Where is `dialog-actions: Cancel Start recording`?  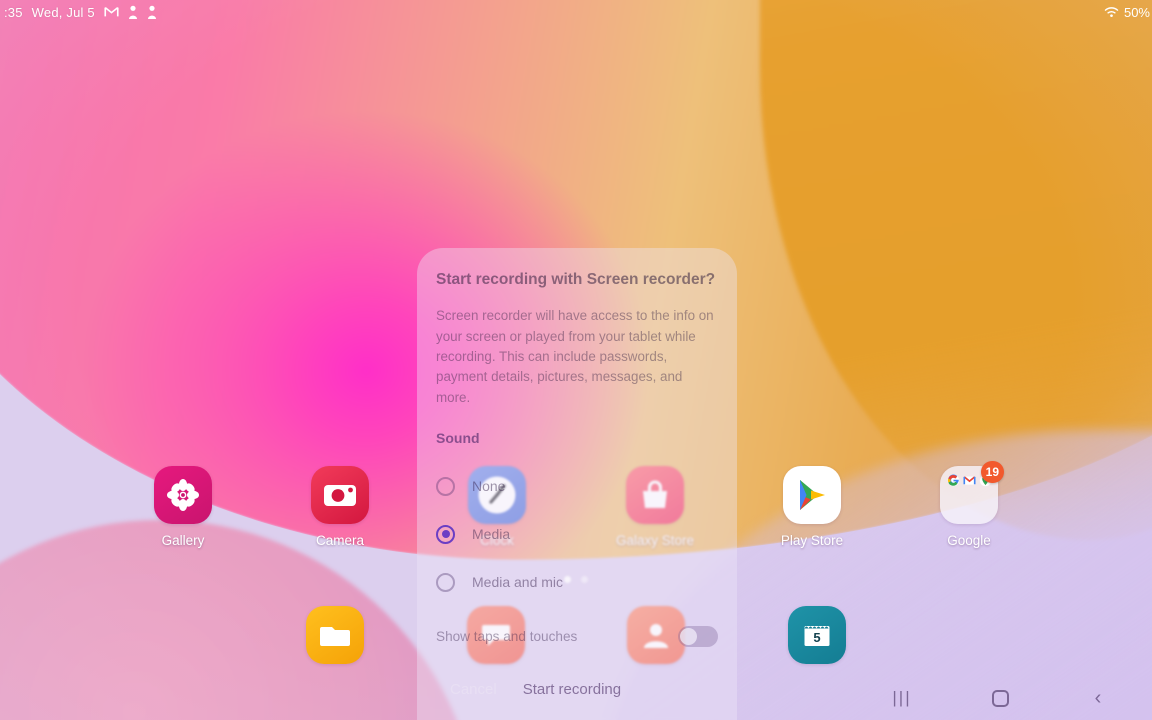 dialog-actions: Cancel Start recording is located at coordinates (577, 689).